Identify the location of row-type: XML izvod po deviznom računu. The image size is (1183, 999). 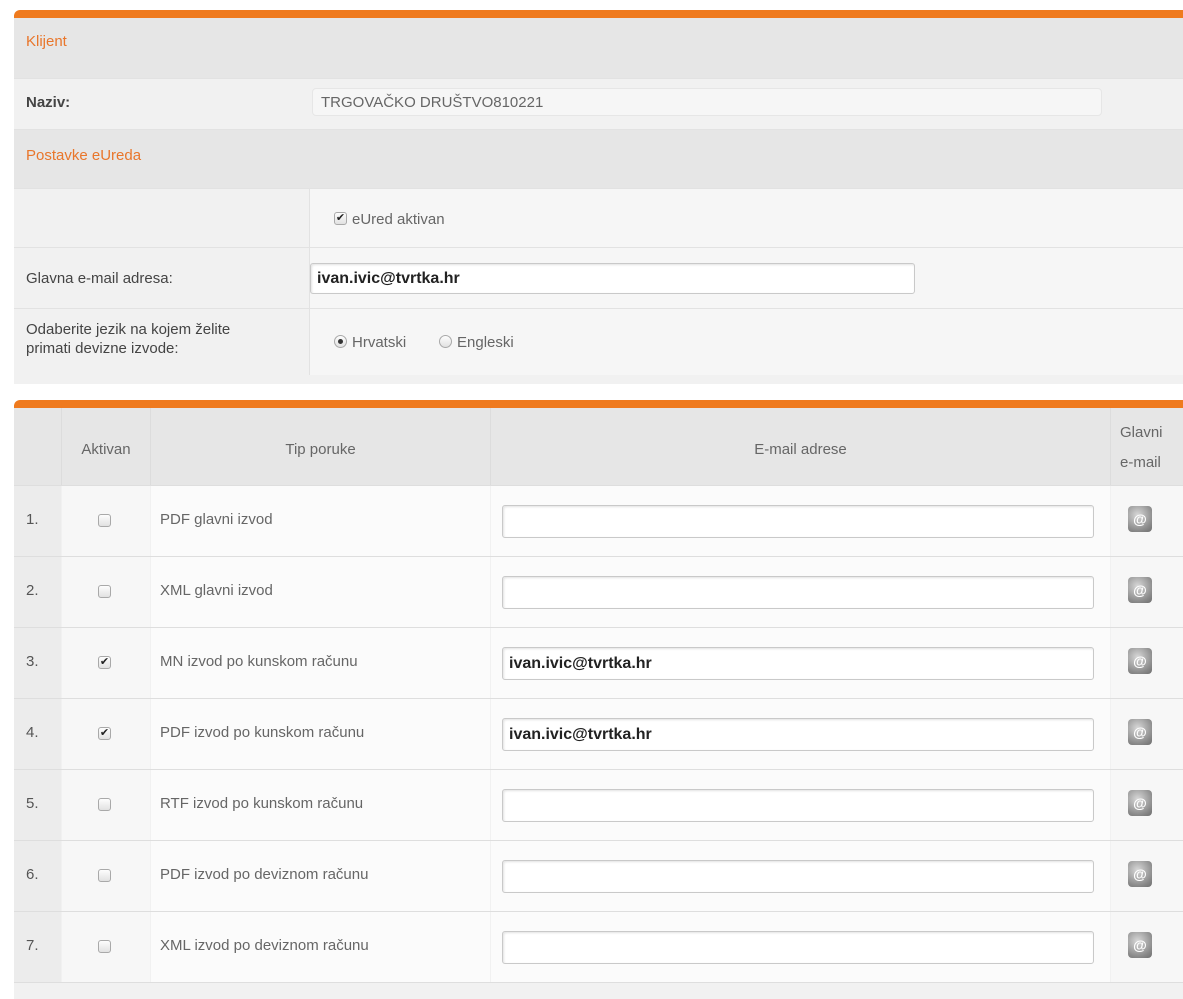
(264, 945).